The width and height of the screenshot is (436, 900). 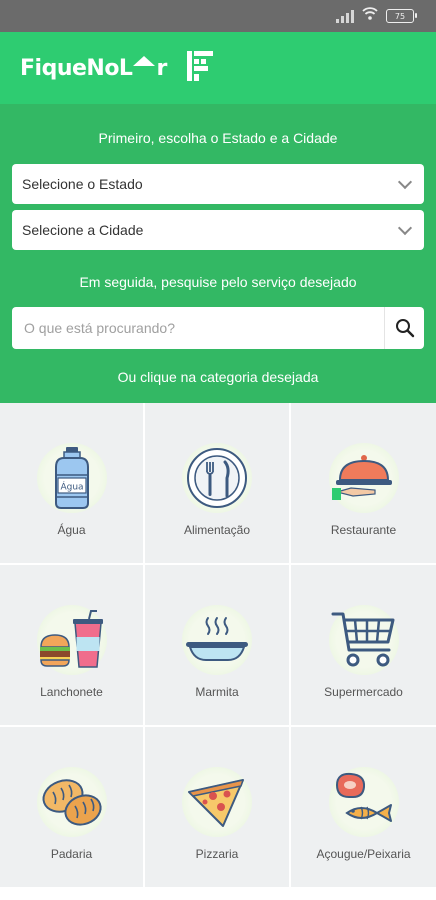 I want to click on search-box, so click(x=218, y=328).